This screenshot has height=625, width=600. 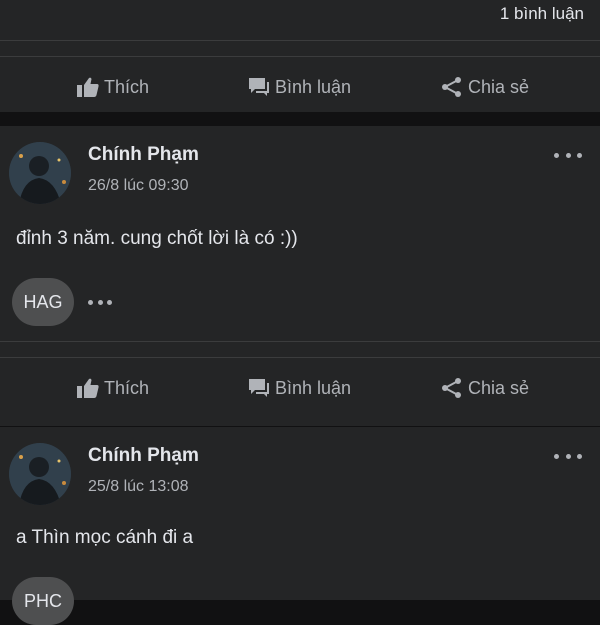 I want to click on post-timestamp: 25/8 lúc 13:08, so click(x=138, y=487).